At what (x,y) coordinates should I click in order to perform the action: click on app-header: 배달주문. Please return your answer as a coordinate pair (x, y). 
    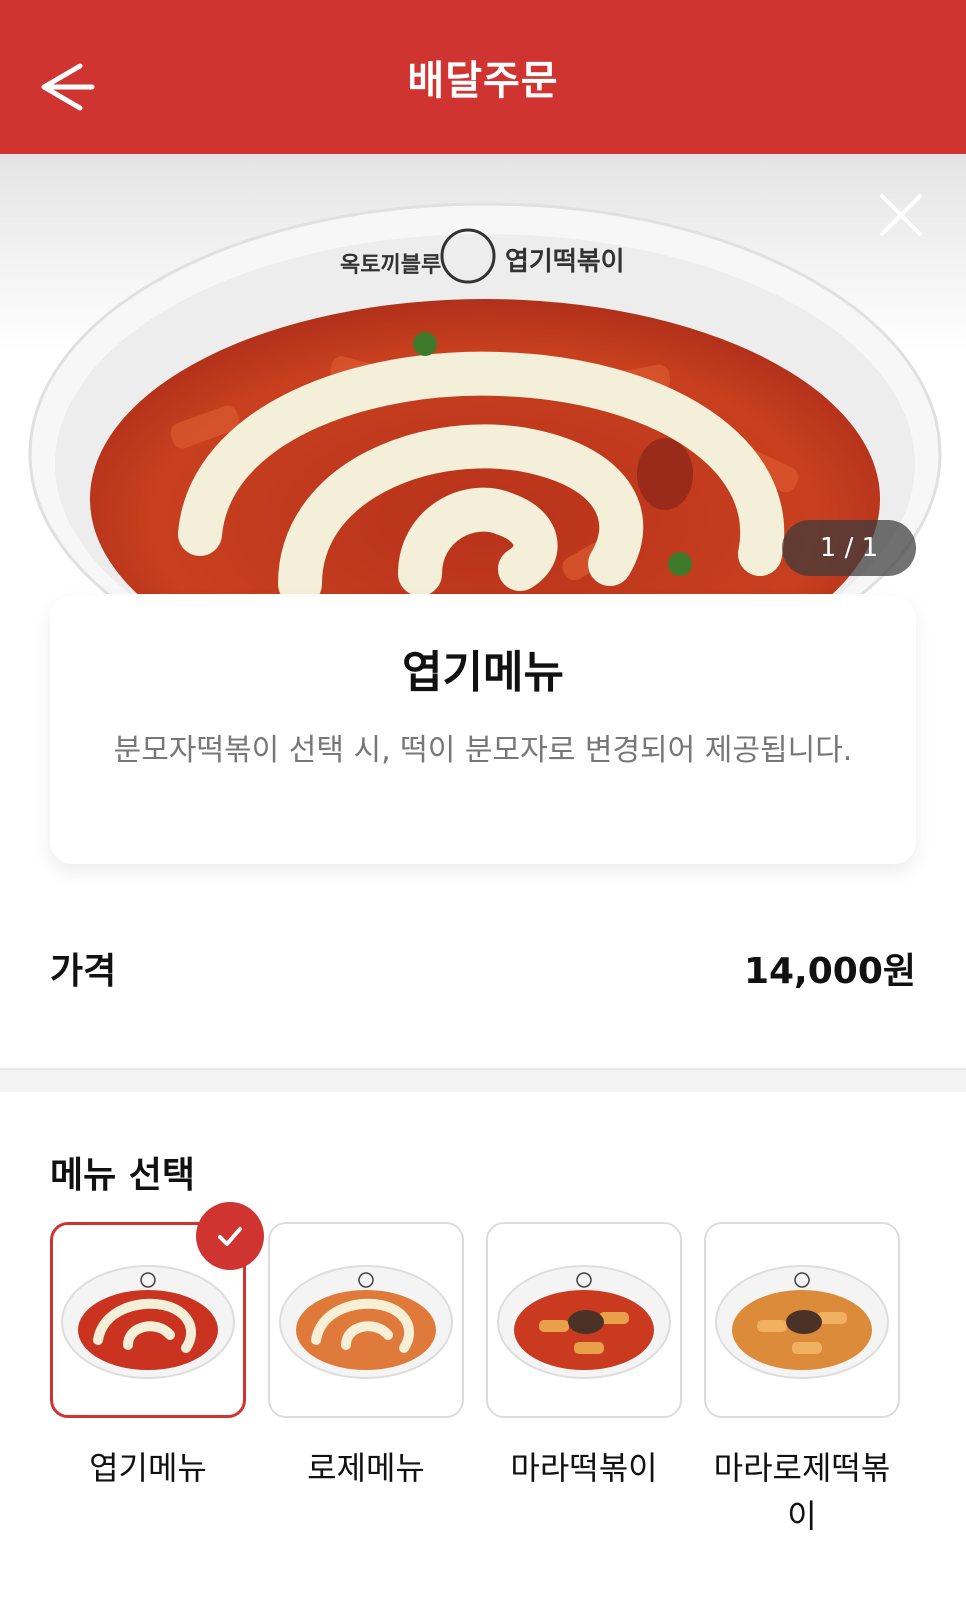
    Looking at the image, I should click on (483, 77).